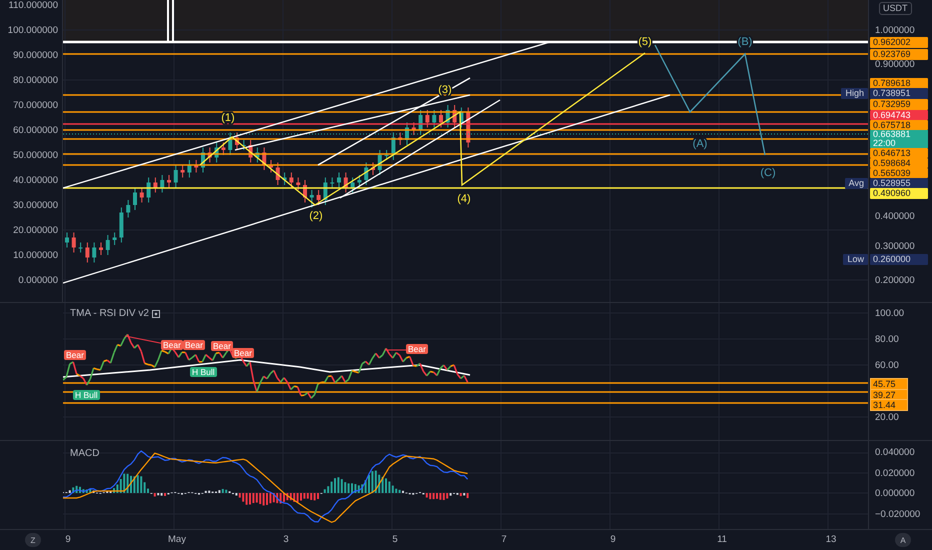 This screenshot has height=550, width=932. What do you see at coordinates (903, 540) in the screenshot?
I see `auto-scale-button: A` at bounding box center [903, 540].